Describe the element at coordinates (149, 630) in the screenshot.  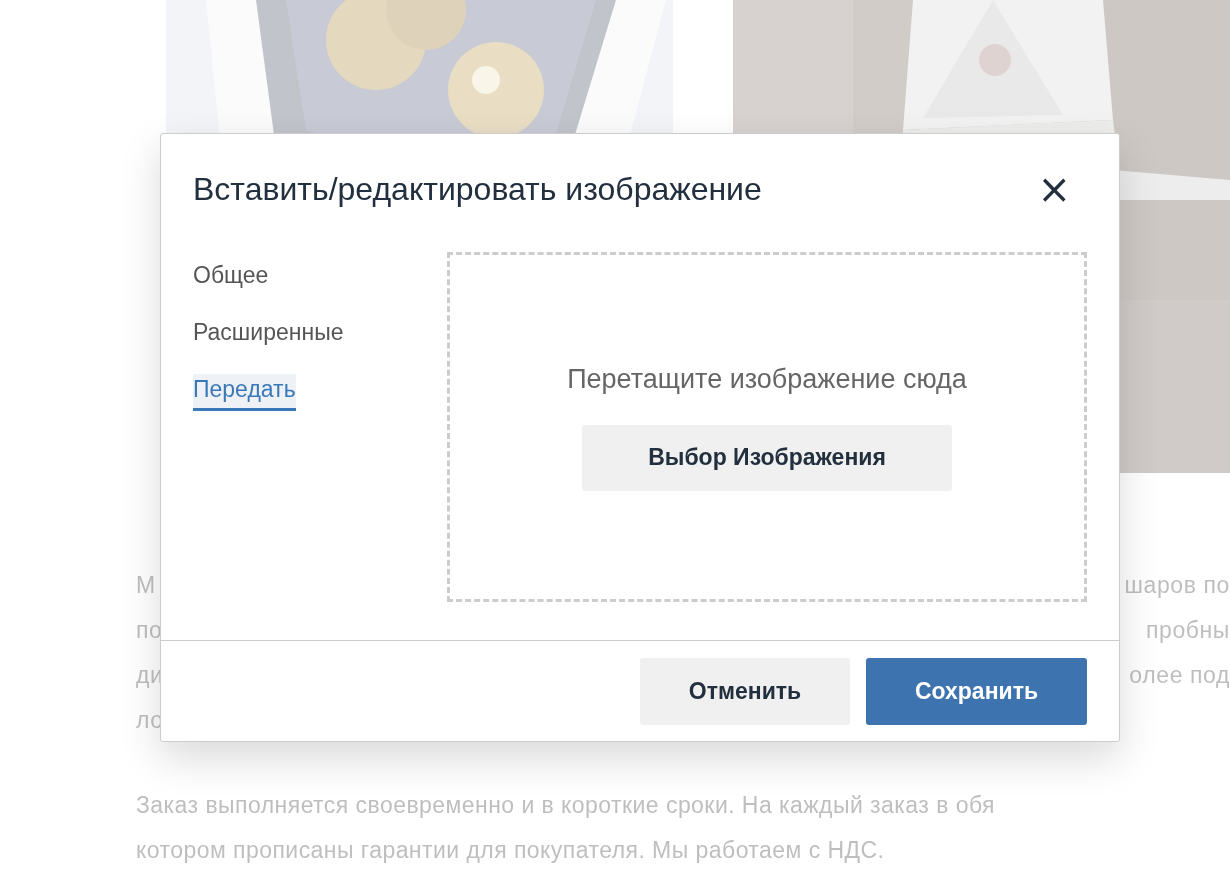
I see `paragraph-fragment: по` at that location.